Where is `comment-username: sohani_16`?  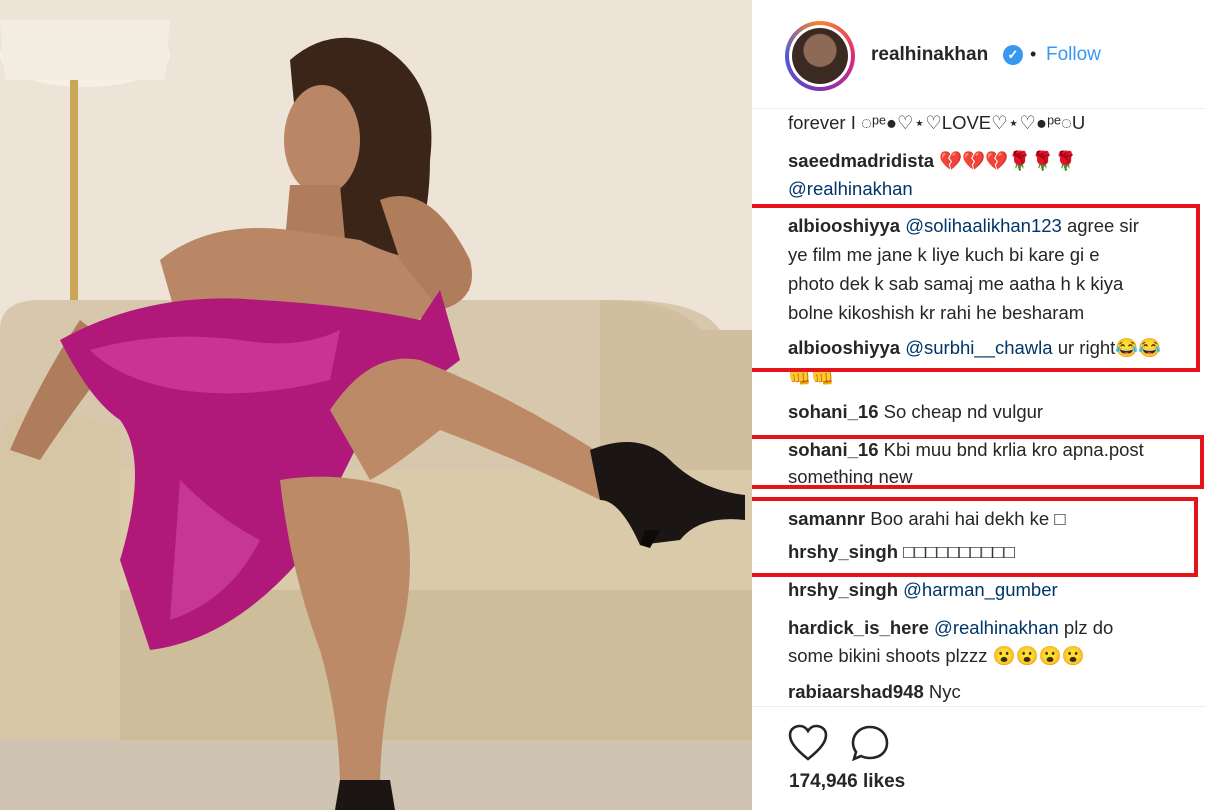 comment-username: sohani_16 is located at coordinates (833, 411).